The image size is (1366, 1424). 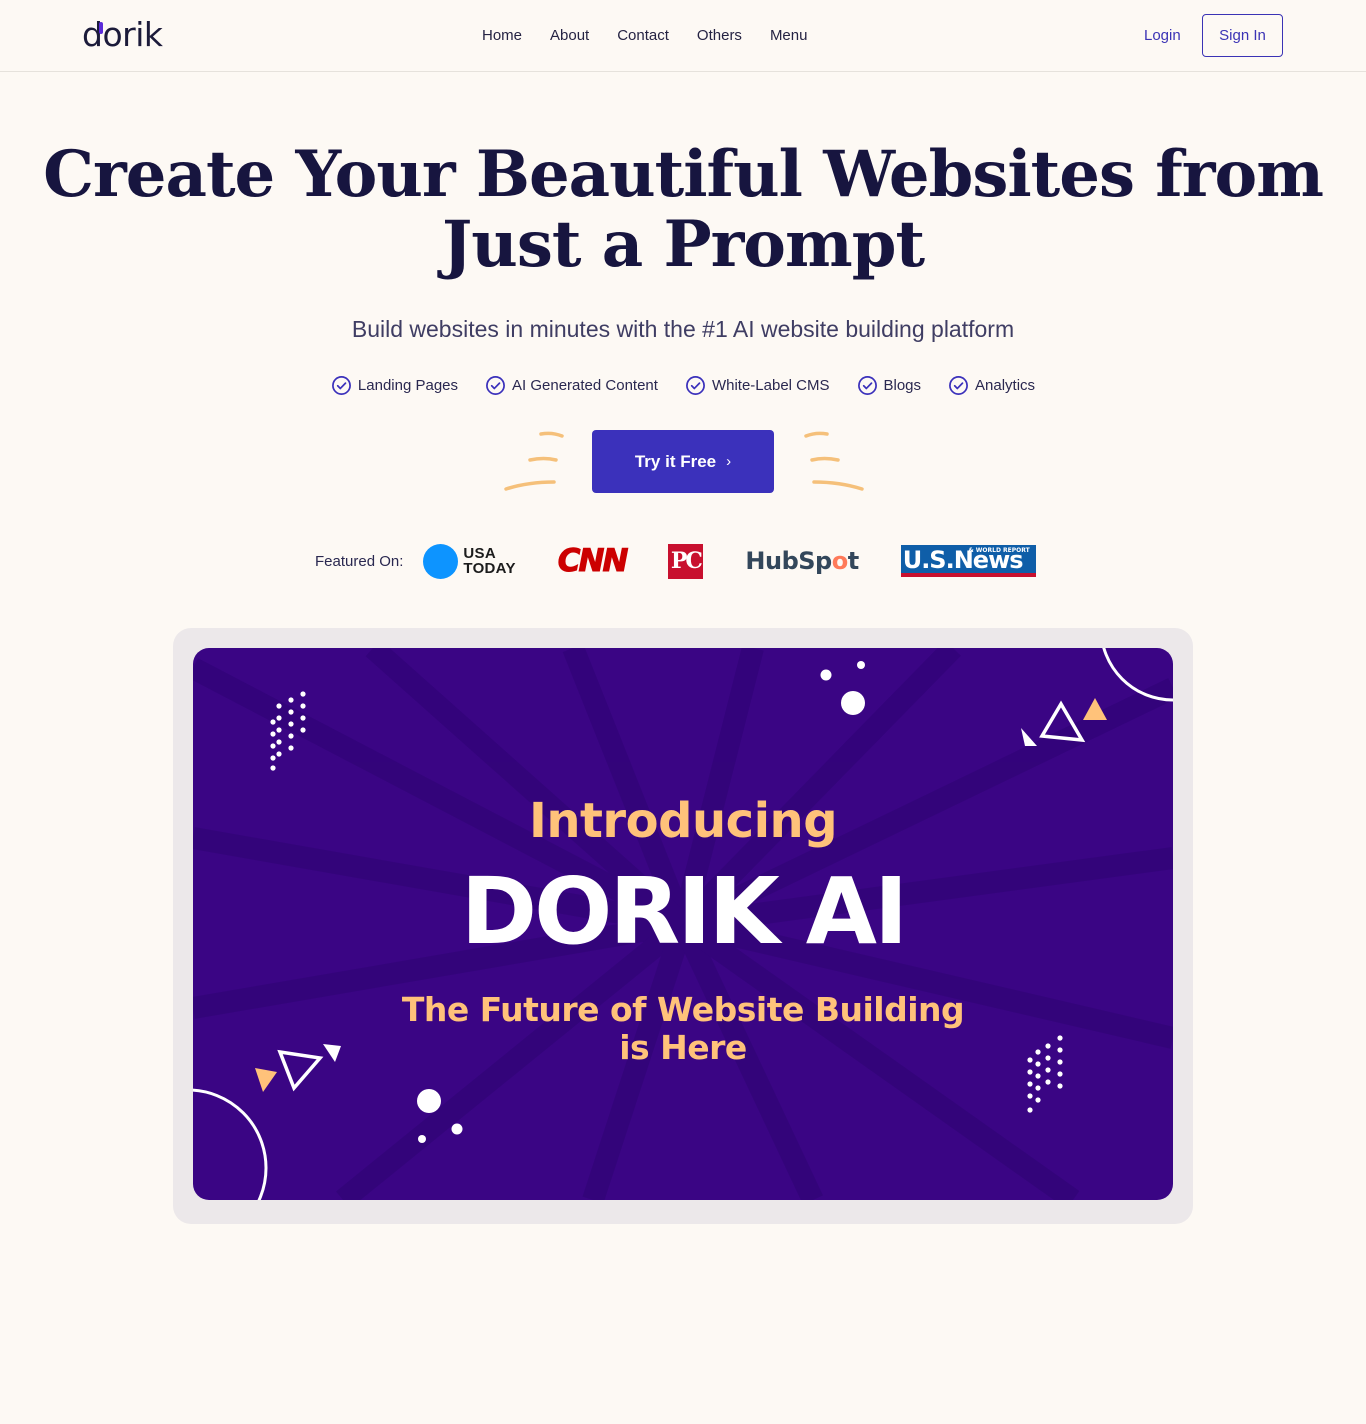 What do you see at coordinates (968, 561) in the screenshot?
I see `us-news-logo: & WORLD REPORT U.S.News` at bounding box center [968, 561].